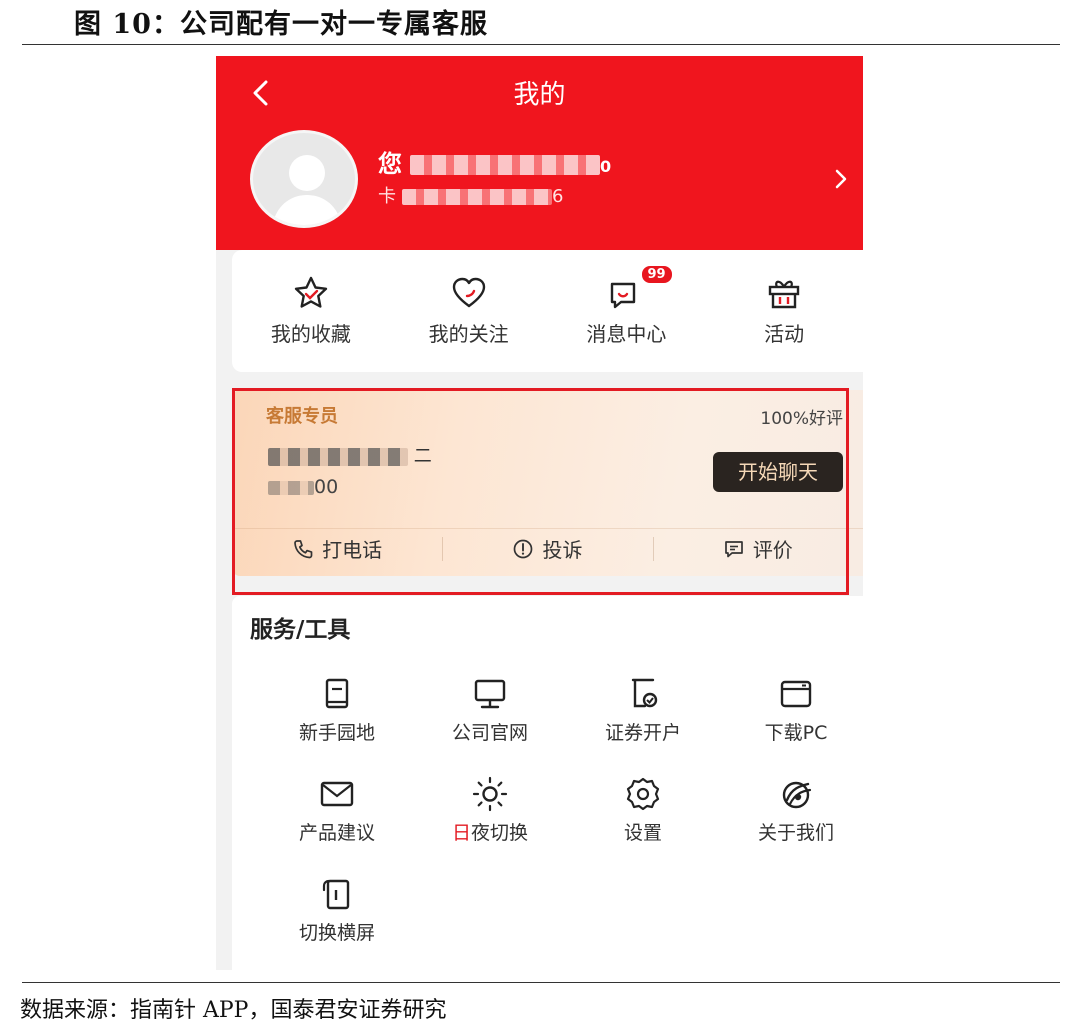 The height and width of the screenshot is (1030, 1080). What do you see at coordinates (623, 295) in the screenshot?
I see `message-icon` at bounding box center [623, 295].